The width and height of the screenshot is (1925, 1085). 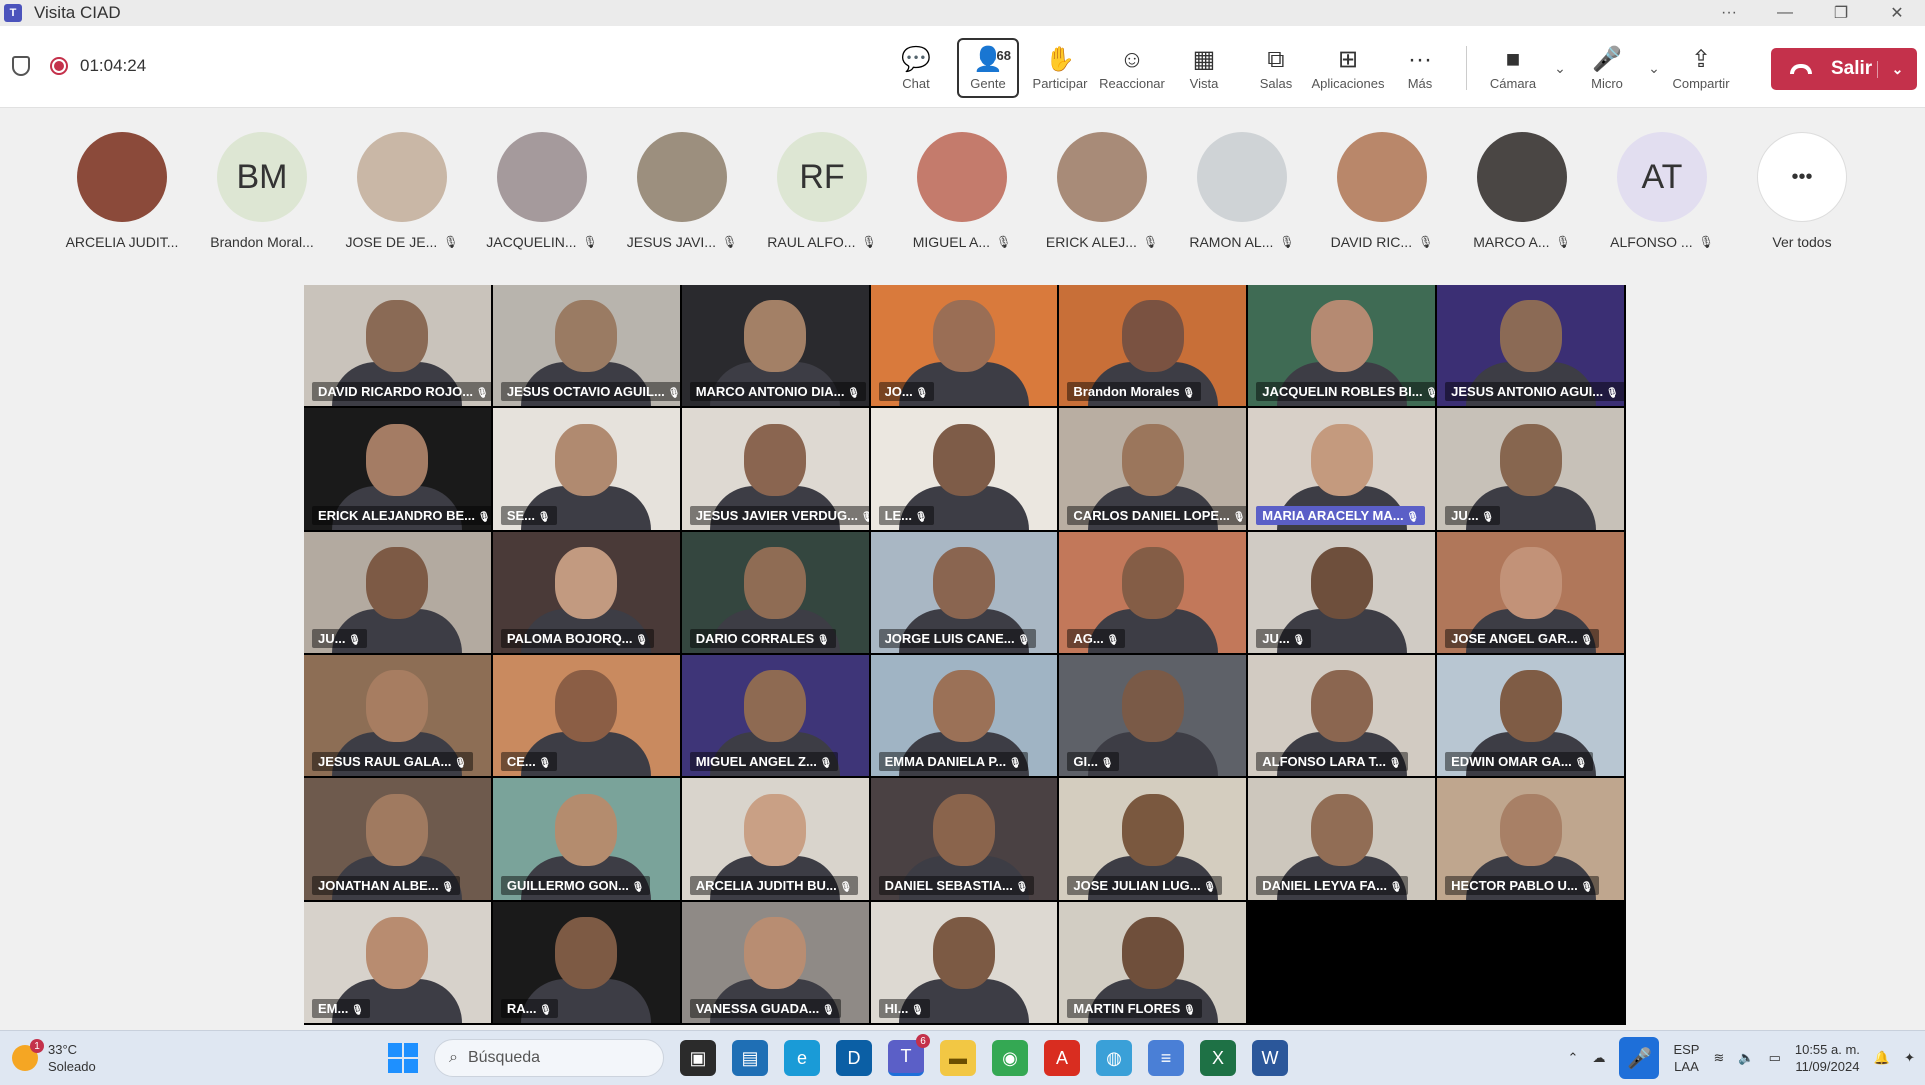 I want to click on participant-item: RF RAUL ALFO... 🎙, so click(x=822, y=191).